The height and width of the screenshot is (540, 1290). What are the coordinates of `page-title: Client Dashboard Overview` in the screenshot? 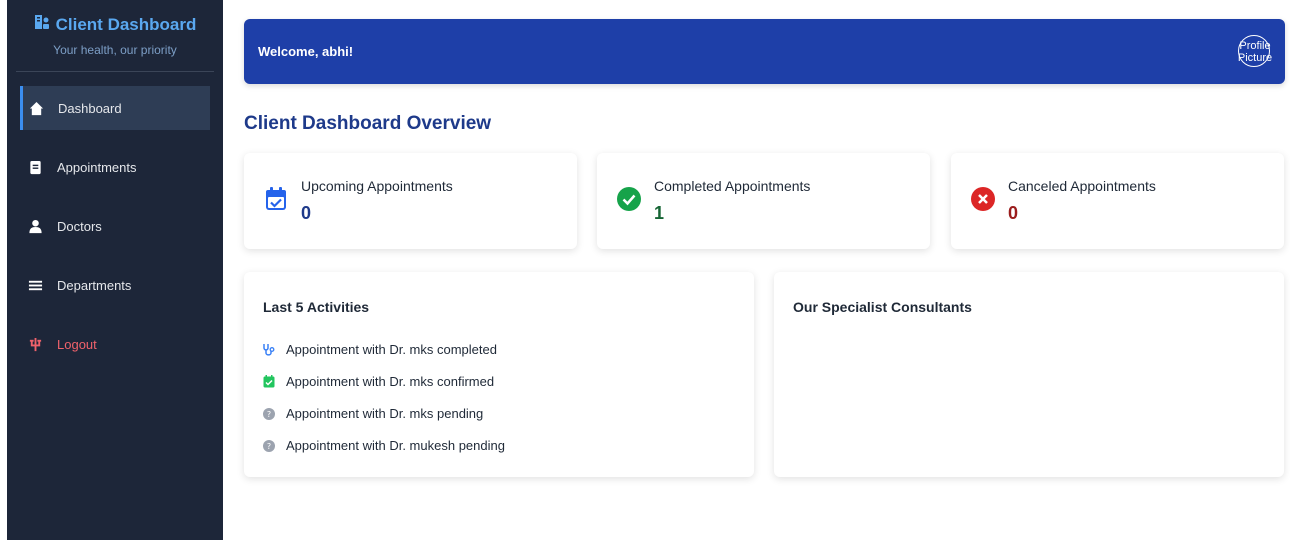 It's located at (368, 123).